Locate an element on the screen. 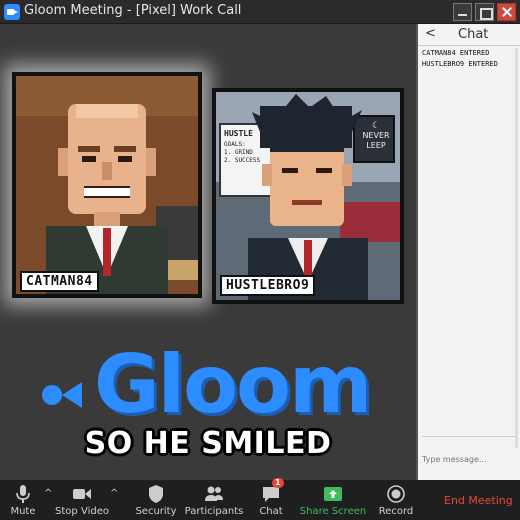 The height and width of the screenshot is (520, 520). chat-unread-badge: 1 is located at coordinates (278, 483).